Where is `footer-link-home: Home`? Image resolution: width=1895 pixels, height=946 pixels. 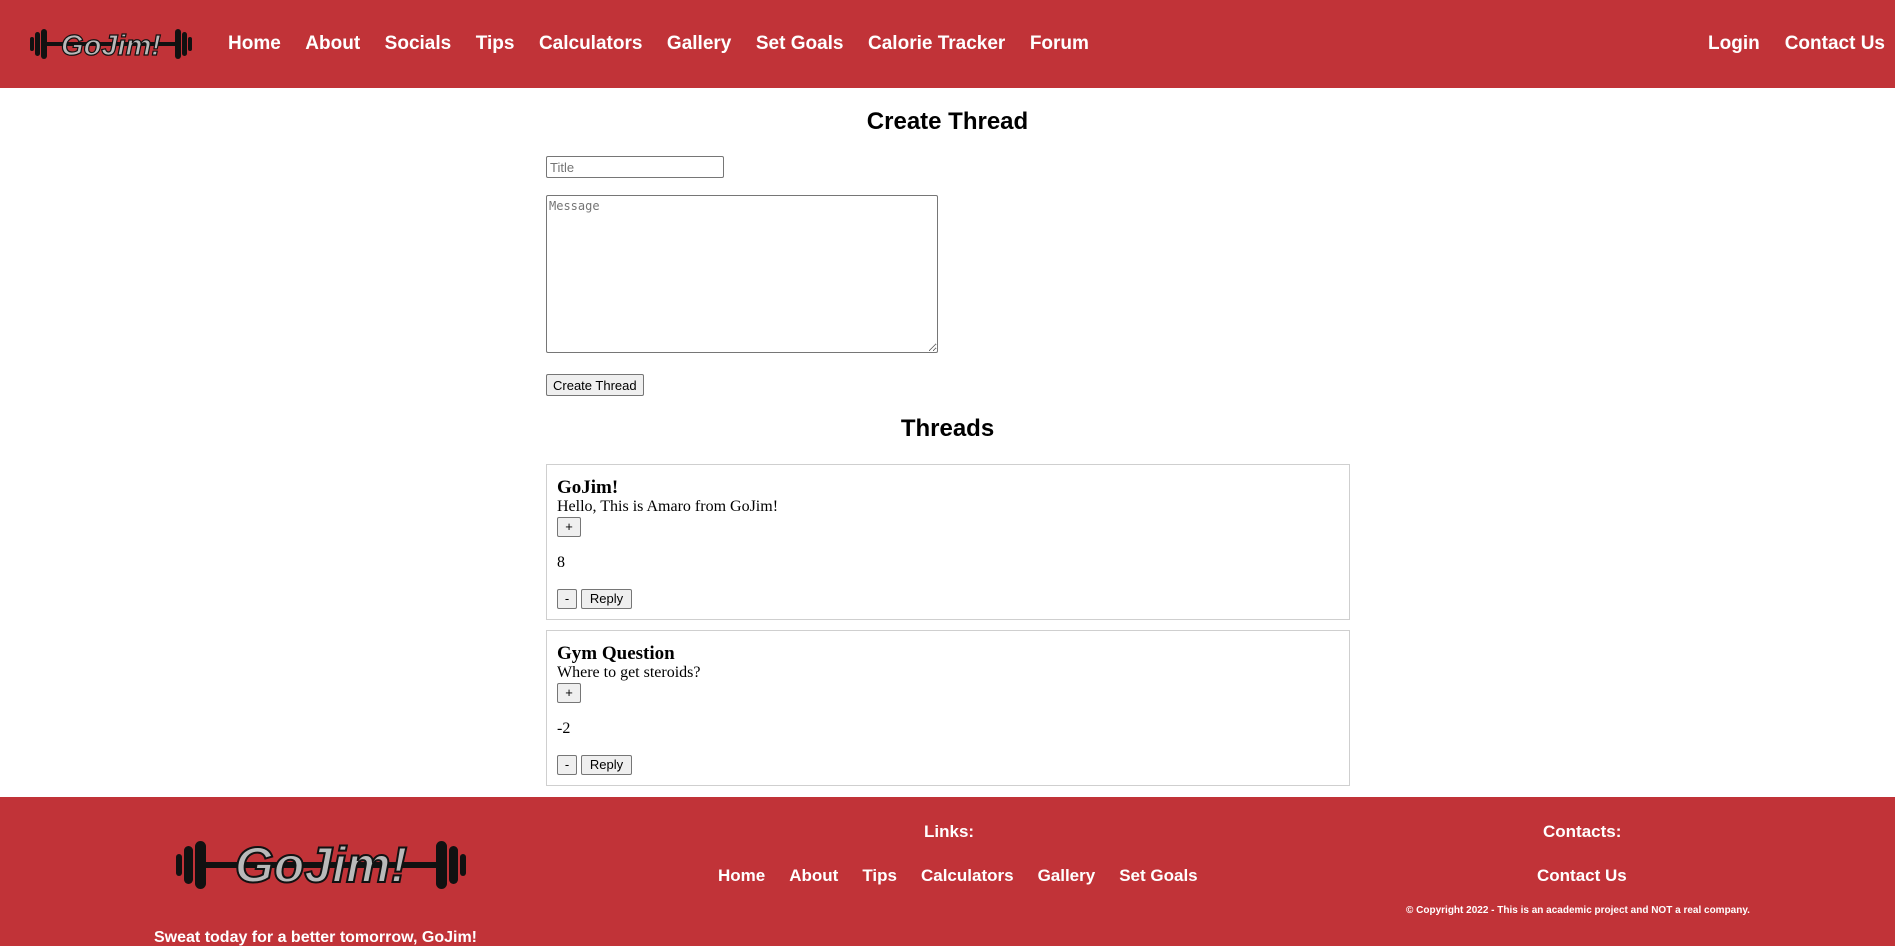 footer-link-home: Home is located at coordinates (741, 876).